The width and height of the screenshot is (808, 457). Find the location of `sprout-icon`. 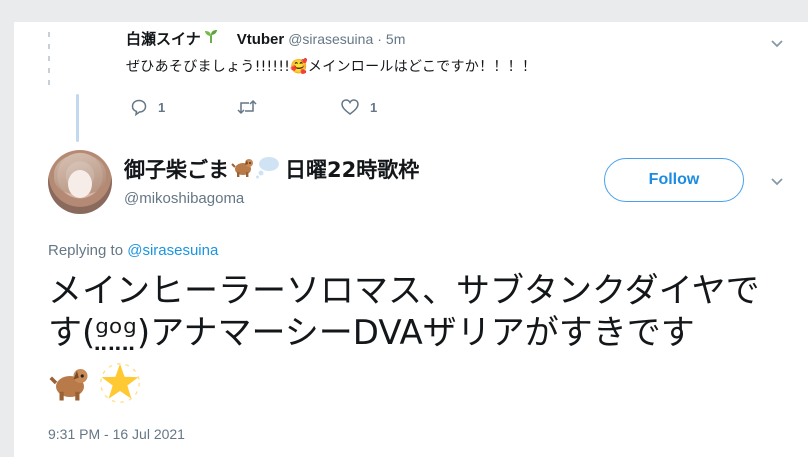

sprout-icon is located at coordinates (211, 38).